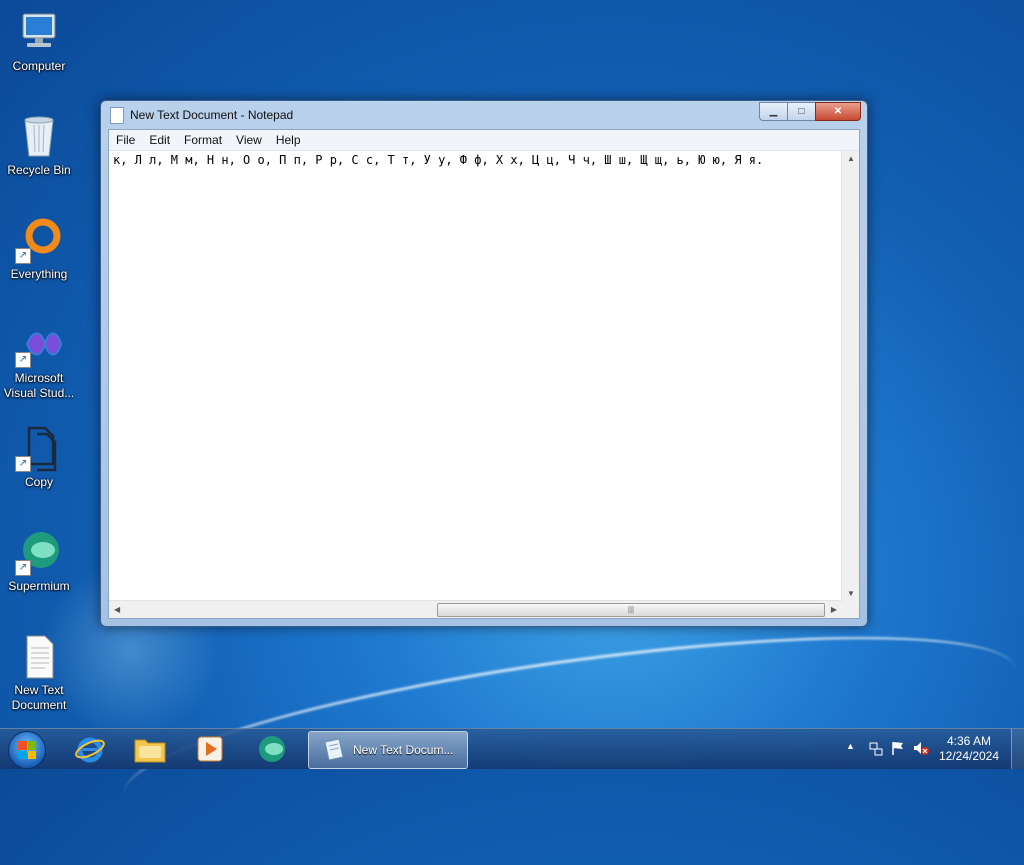  I want to click on clock-date: 12/24/2024, so click(969, 756).